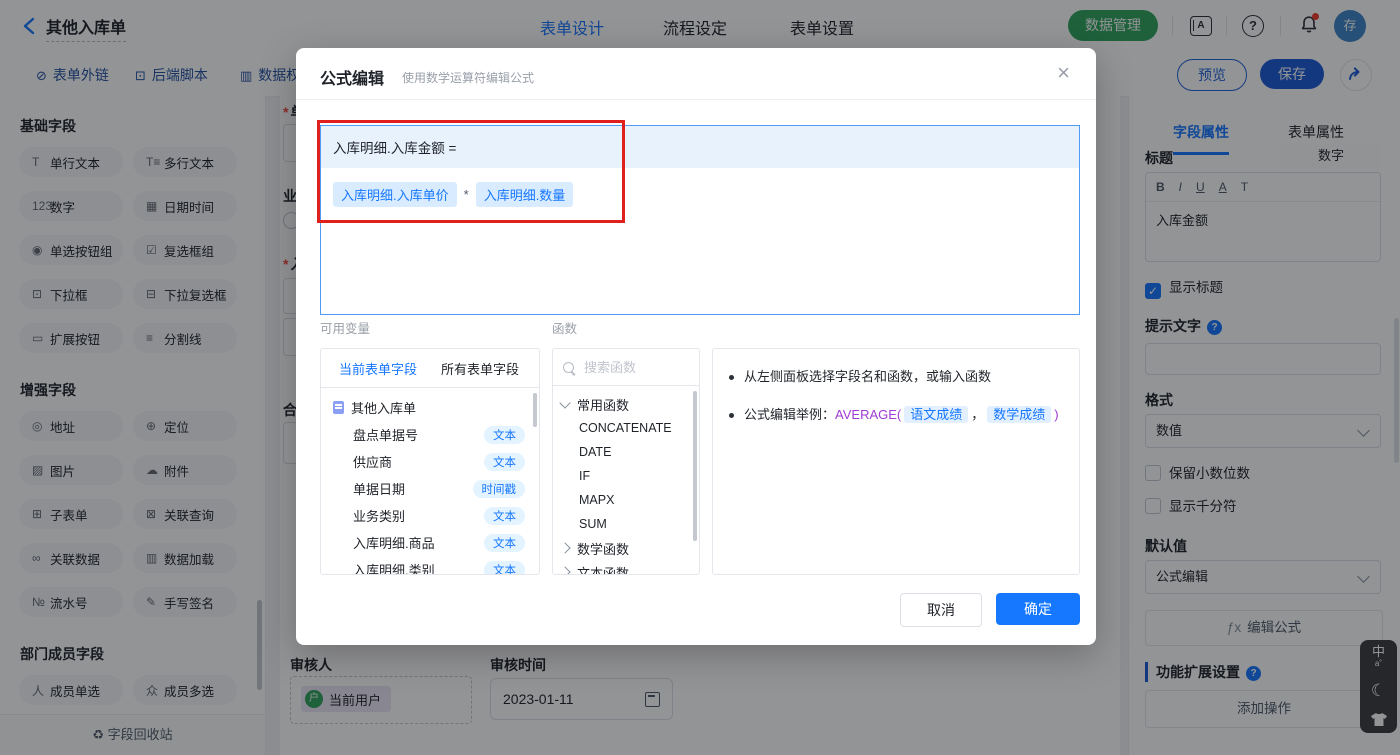 This screenshot has width=1400, height=755. I want to click on function-search-input, so click(634, 367).